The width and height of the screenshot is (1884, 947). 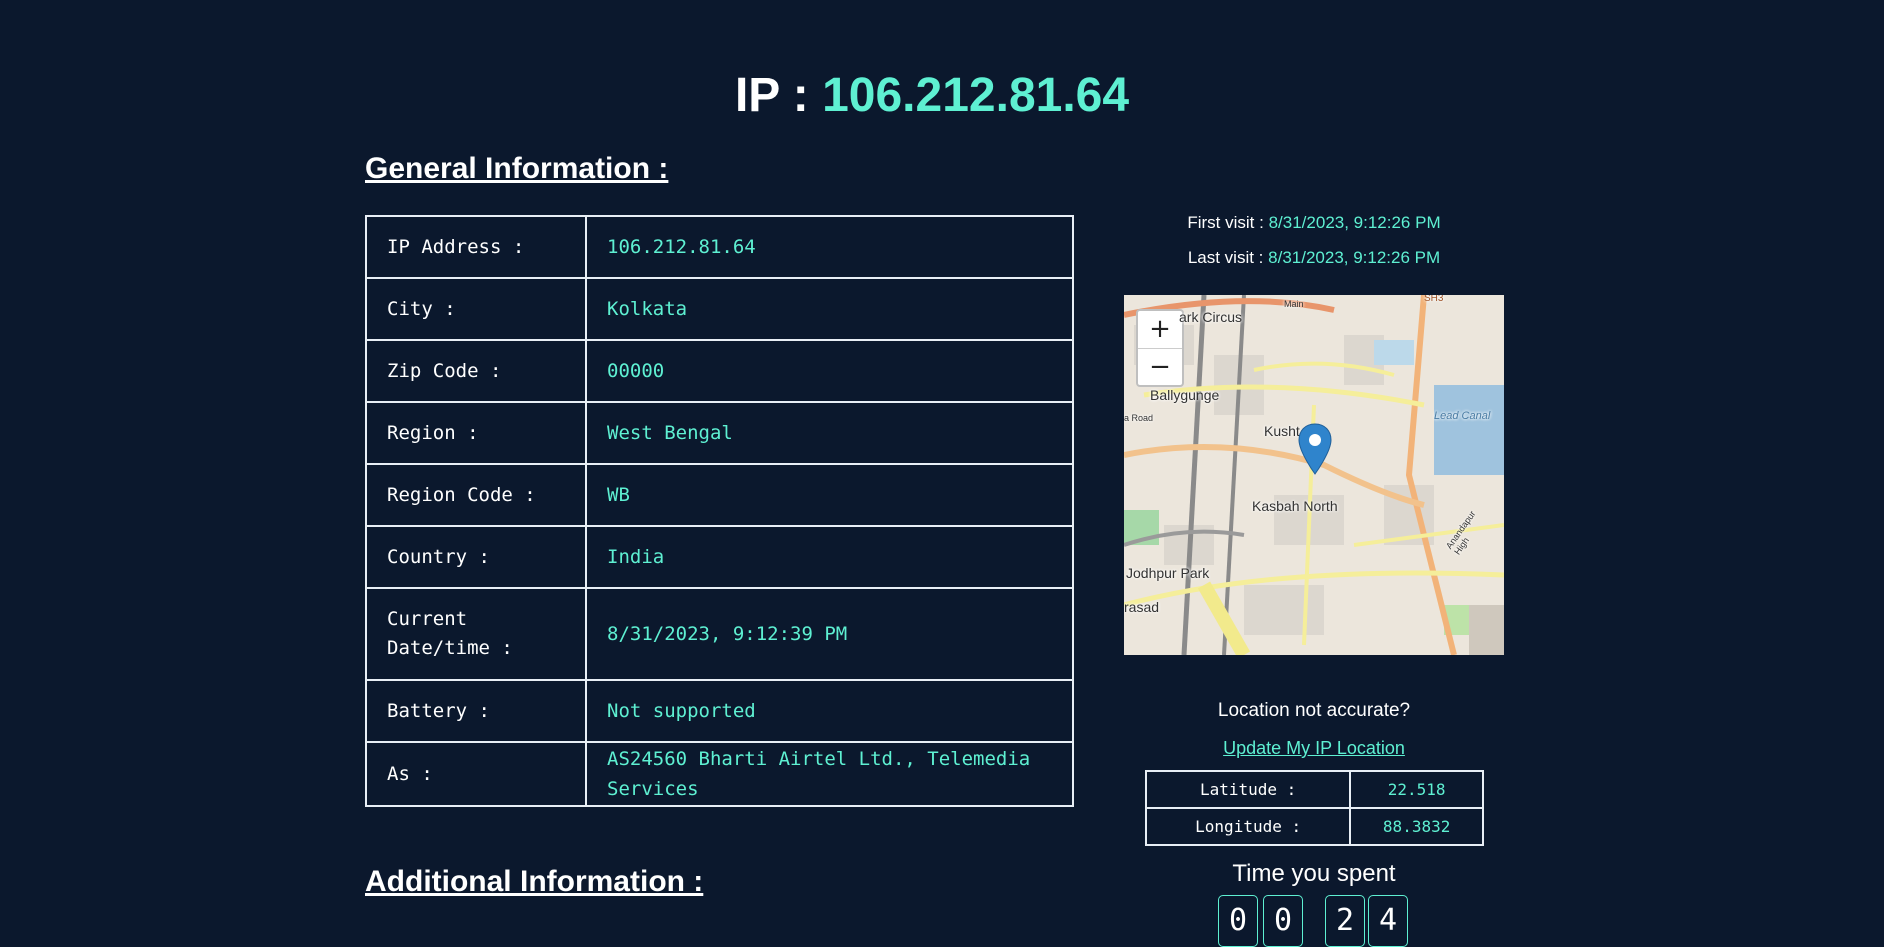 I want to click on table-row: Zip Code : 00000, so click(x=719, y=371).